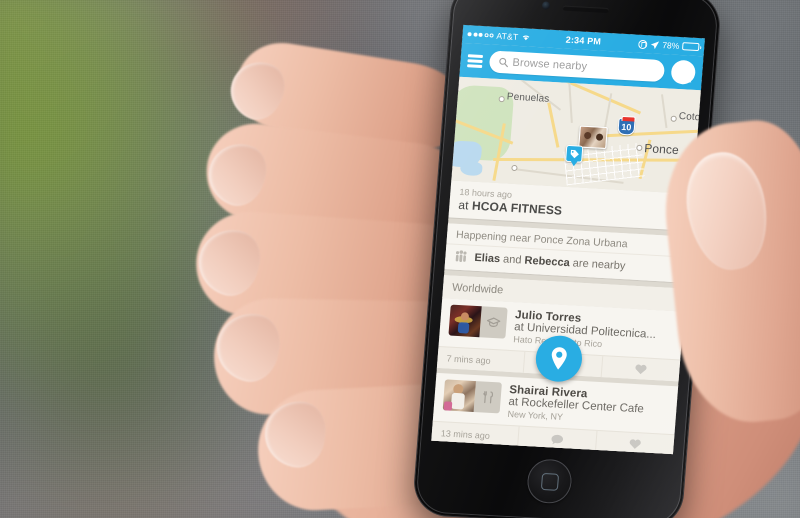  What do you see at coordinates (528, 98) in the screenshot?
I see `map-label-penuelas: Penuelas` at bounding box center [528, 98].